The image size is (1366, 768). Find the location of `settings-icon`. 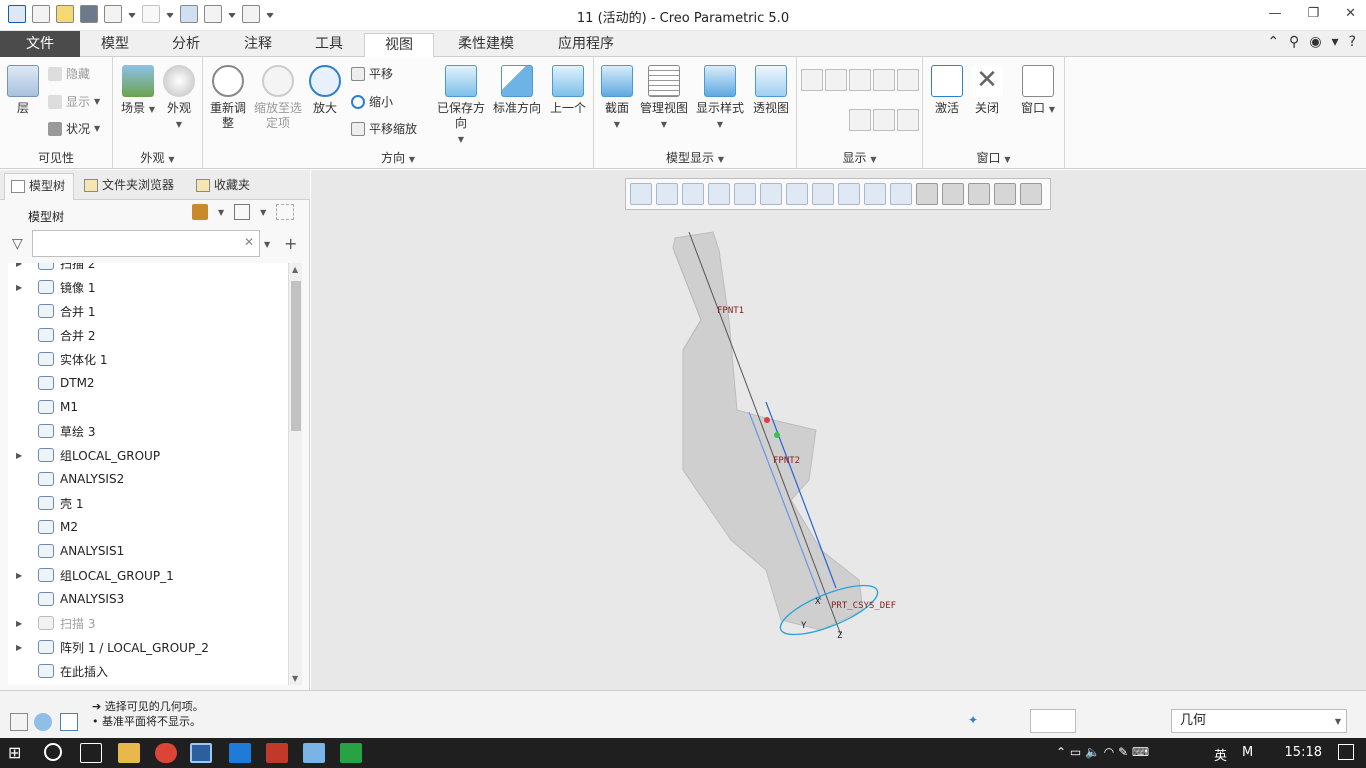

settings-icon is located at coordinates (200, 212).